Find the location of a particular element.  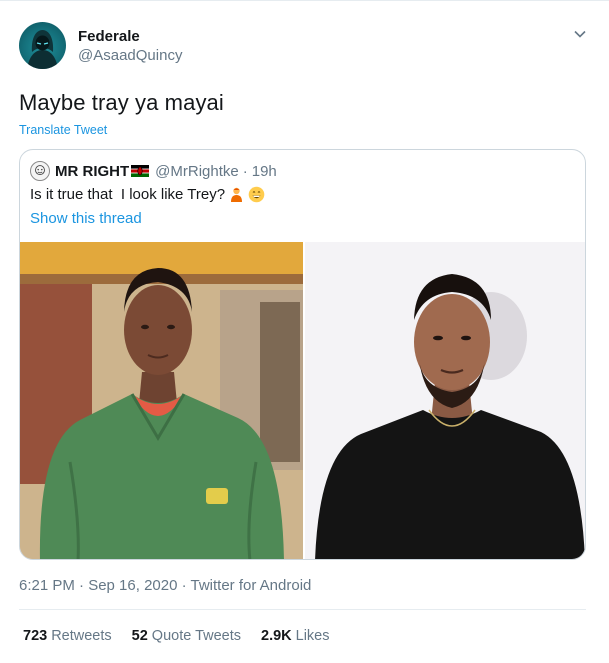

tweet-text: Maybe tray ya mayai is located at coordinates (121, 102).